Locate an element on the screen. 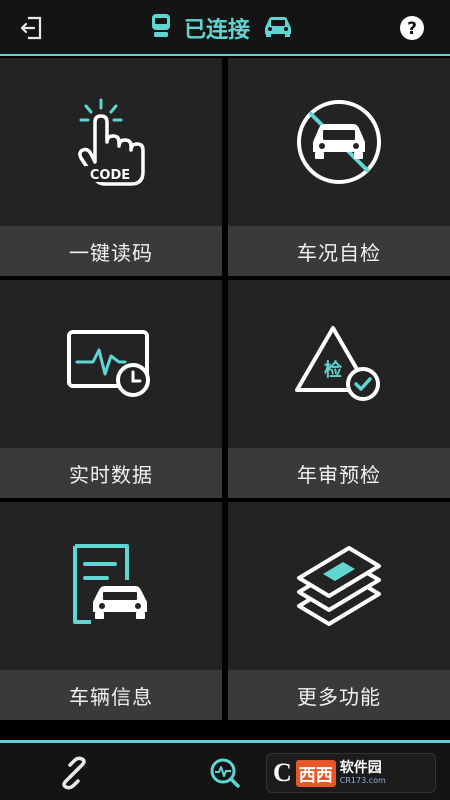 This screenshot has height=800, width=450. diagnose-search-icon is located at coordinates (224, 773).